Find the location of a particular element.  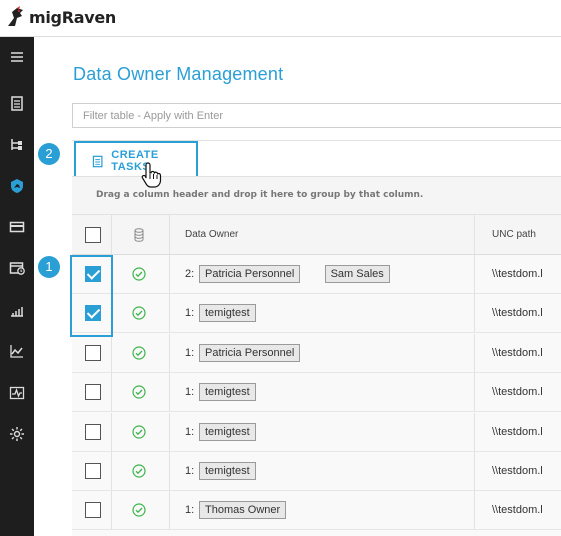

menu-icon is located at coordinates (17, 57).